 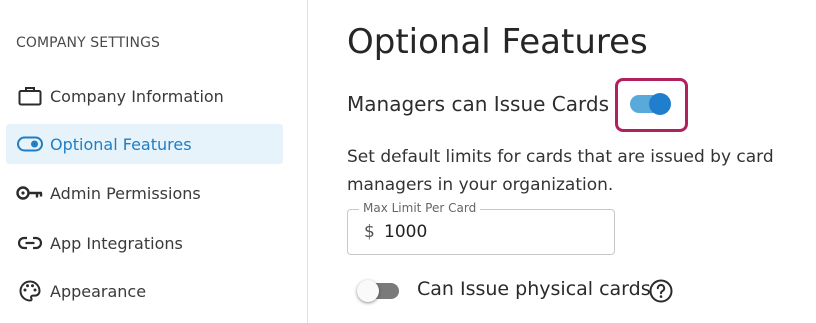 What do you see at coordinates (88, 43) in the screenshot?
I see `sidebar-heading: COMPANY SETTINGS` at bounding box center [88, 43].